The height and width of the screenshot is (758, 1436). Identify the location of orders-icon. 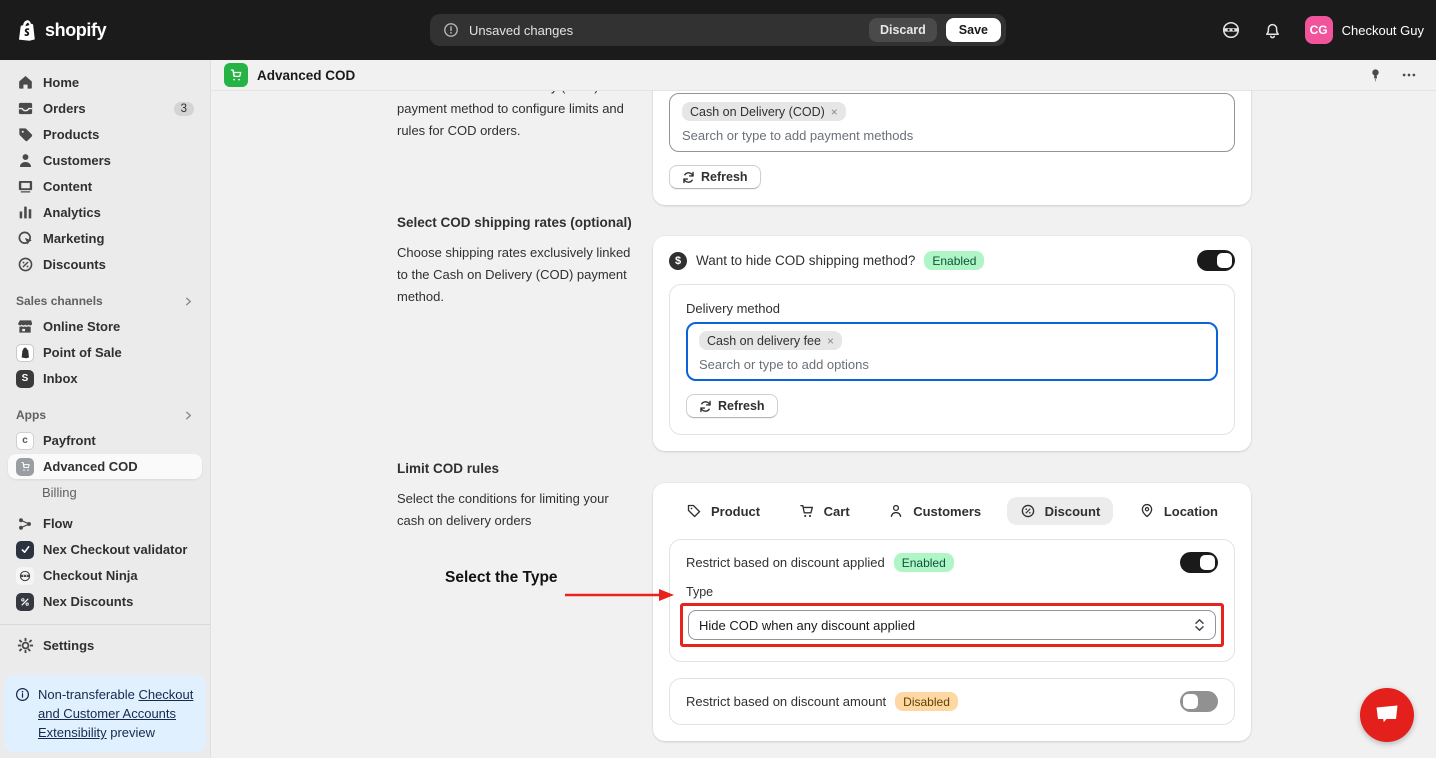
(25, 109).